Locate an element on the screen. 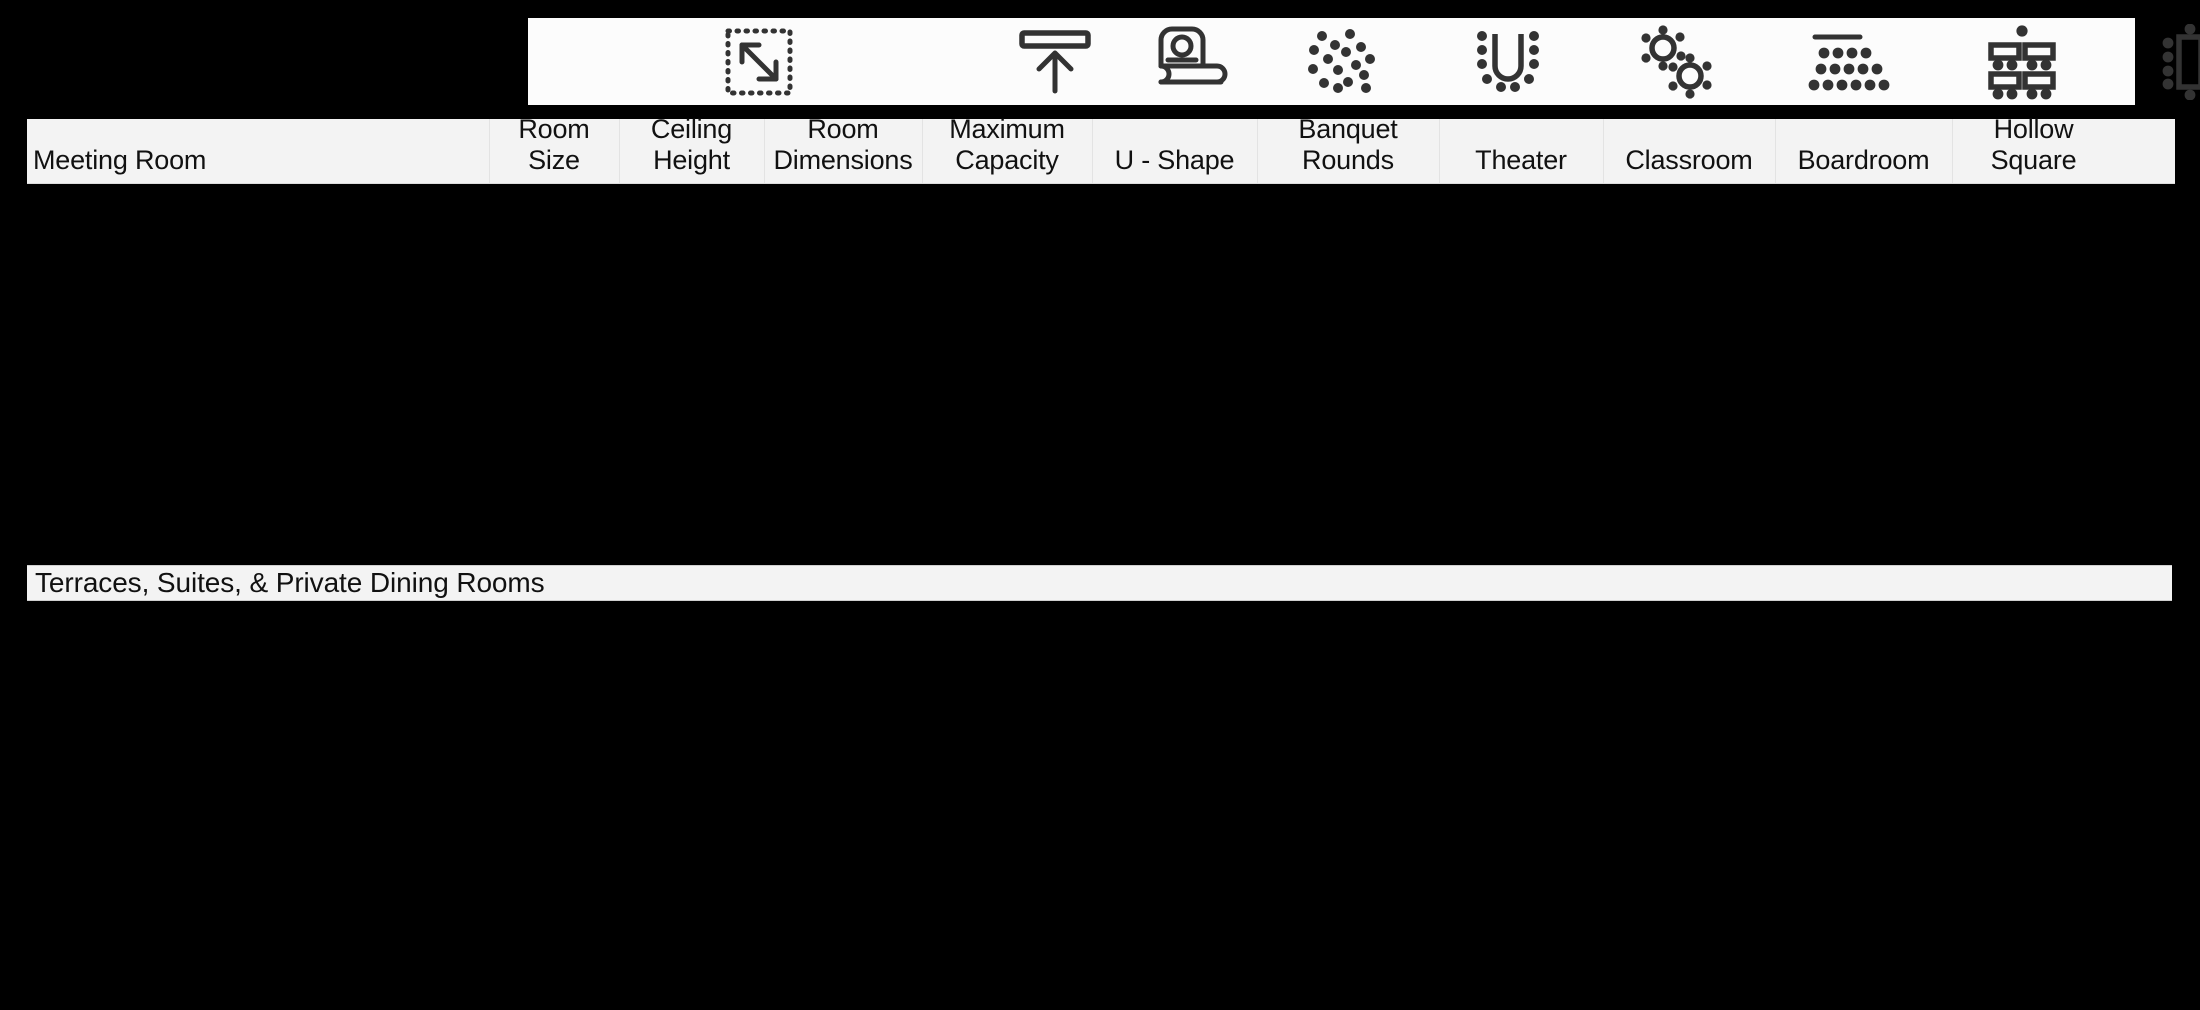 Image resolution: width=2200 pixels, height=1010 pixels. column-header-banquet-rounds: Banquet Rounds is located at coordinates (1348, 148).